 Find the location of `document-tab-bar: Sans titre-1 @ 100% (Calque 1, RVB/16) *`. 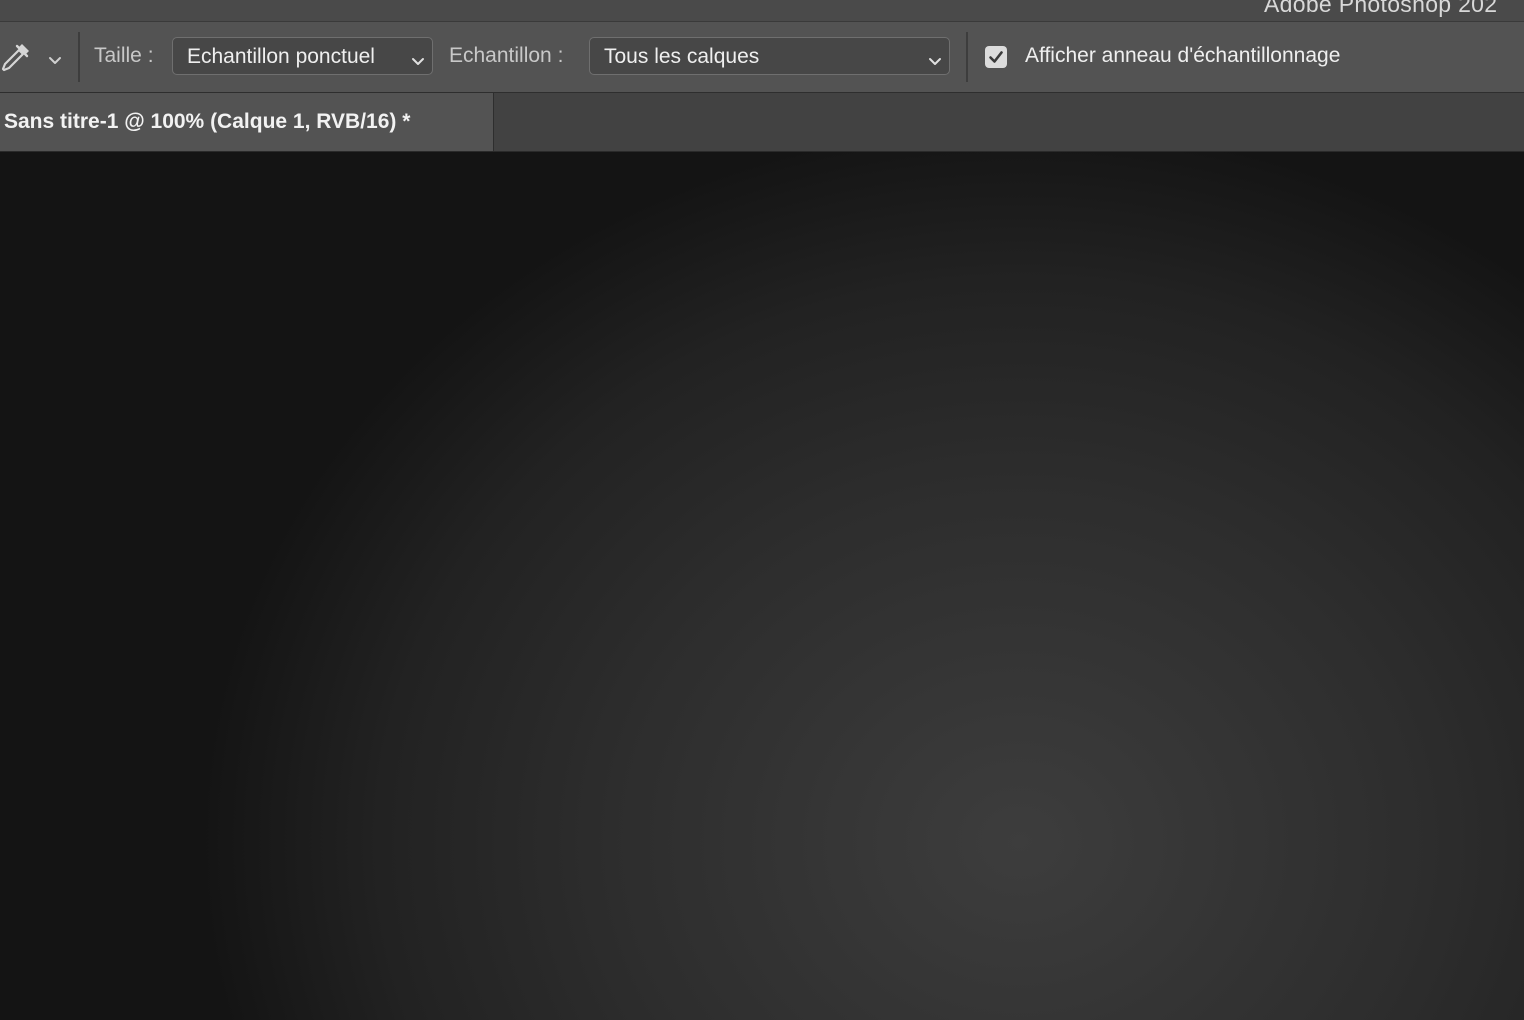

document-tab-bar: Sans titre-1 @ 100% (Calque 1, RVB/16) * is located at coordinates (762, 122).